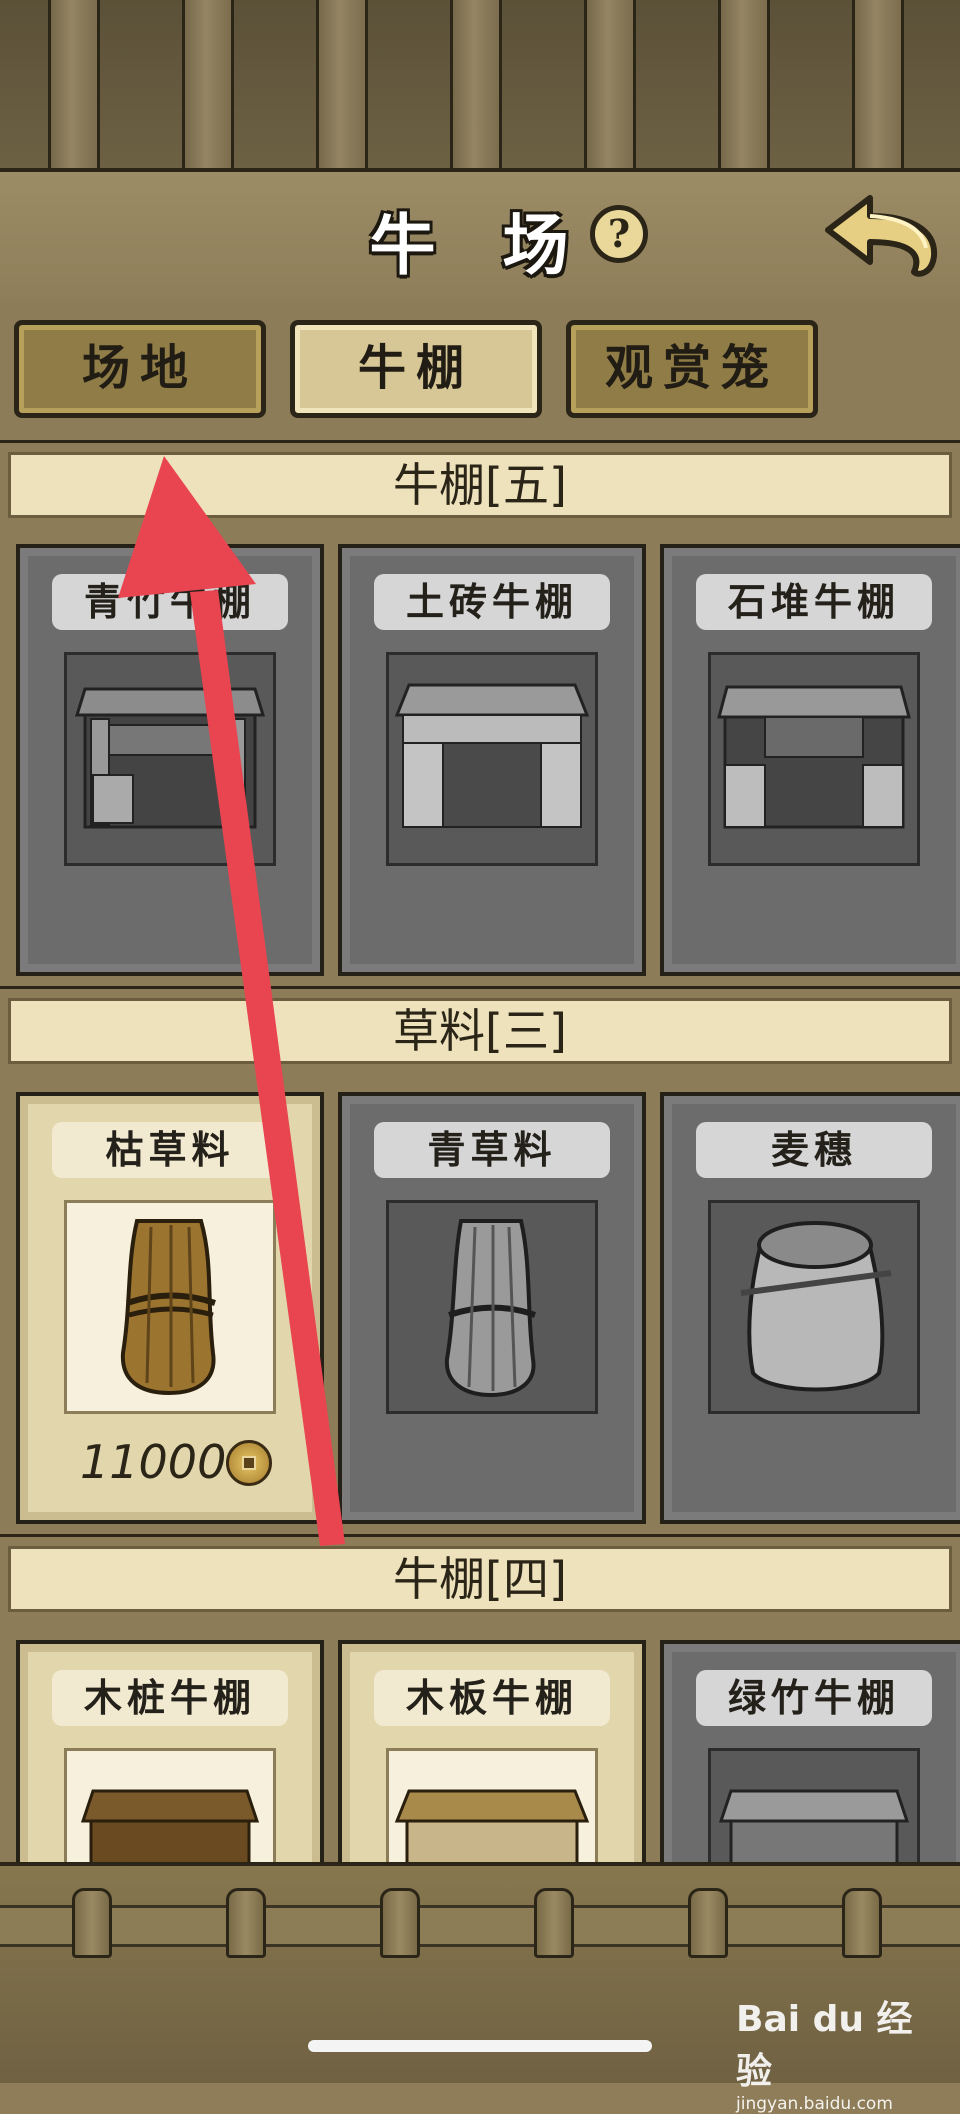 The image size is (960, 2114). Describe the element at coordinates (492, 1150) in the screenshot. I see `card-label: 青草料` at that location.